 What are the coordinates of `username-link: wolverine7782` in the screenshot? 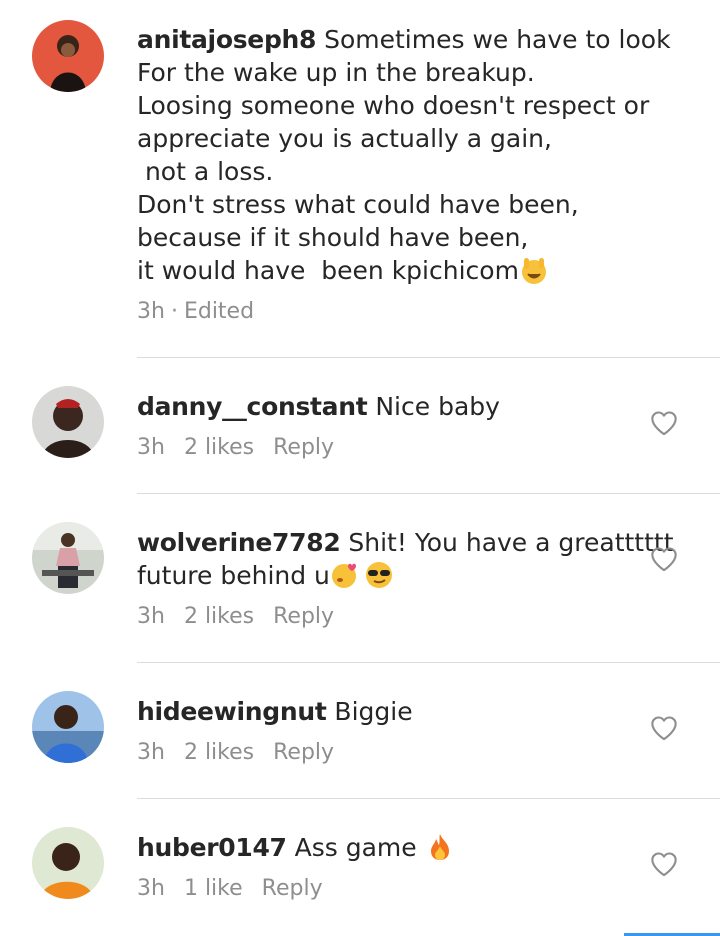 It's located at (239, 542).